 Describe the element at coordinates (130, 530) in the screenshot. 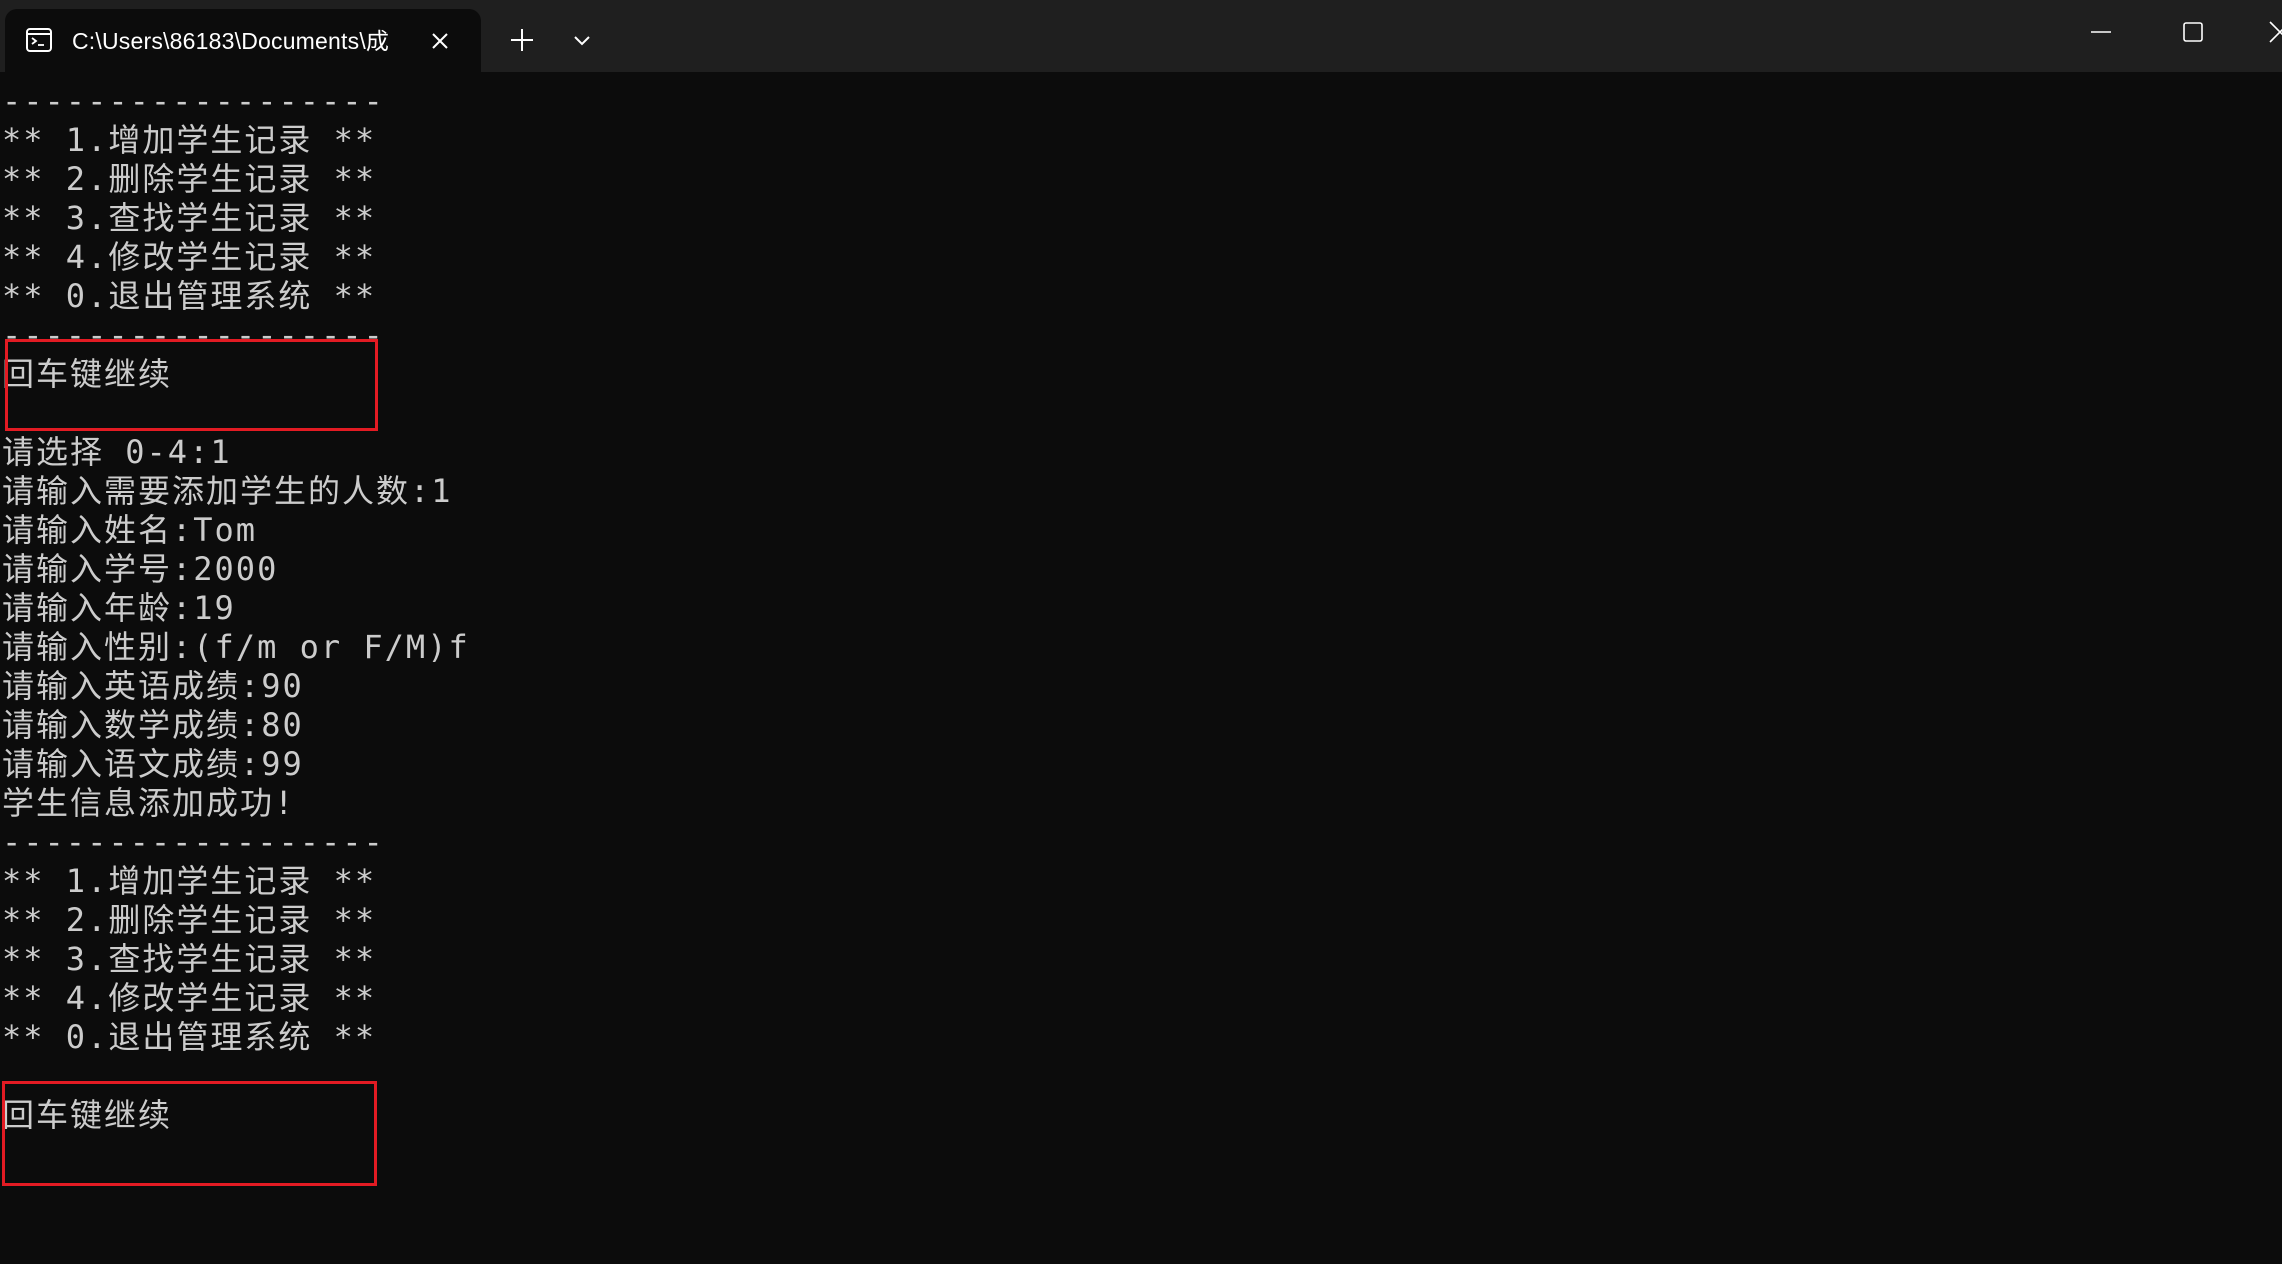

I see `name-prompt: 请输入姓名:Tom` at that location.